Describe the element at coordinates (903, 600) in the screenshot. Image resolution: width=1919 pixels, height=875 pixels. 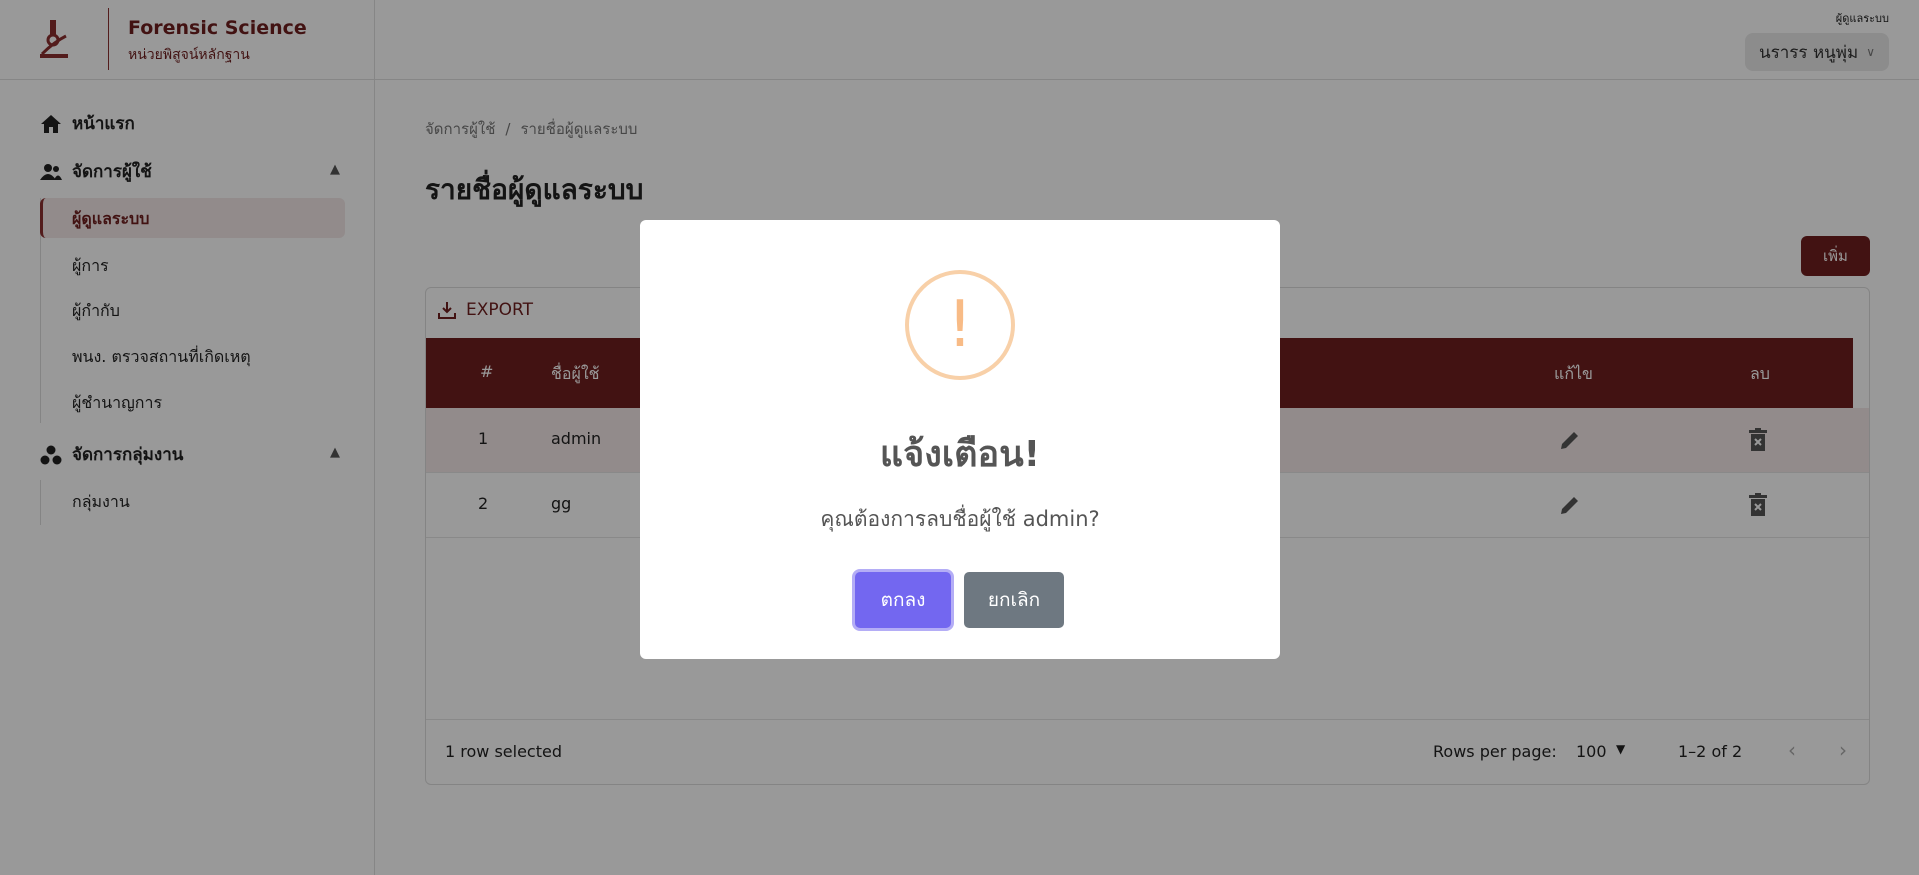
I see `confirm-button: ตกลง` at that location.